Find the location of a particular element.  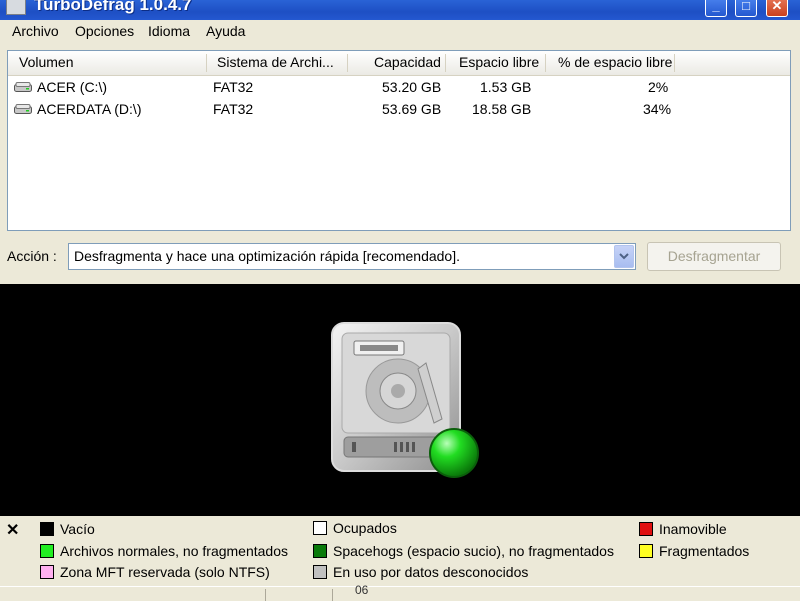

col-header-porcentaje: % de espacio libre is located at coordinates (615, 62).